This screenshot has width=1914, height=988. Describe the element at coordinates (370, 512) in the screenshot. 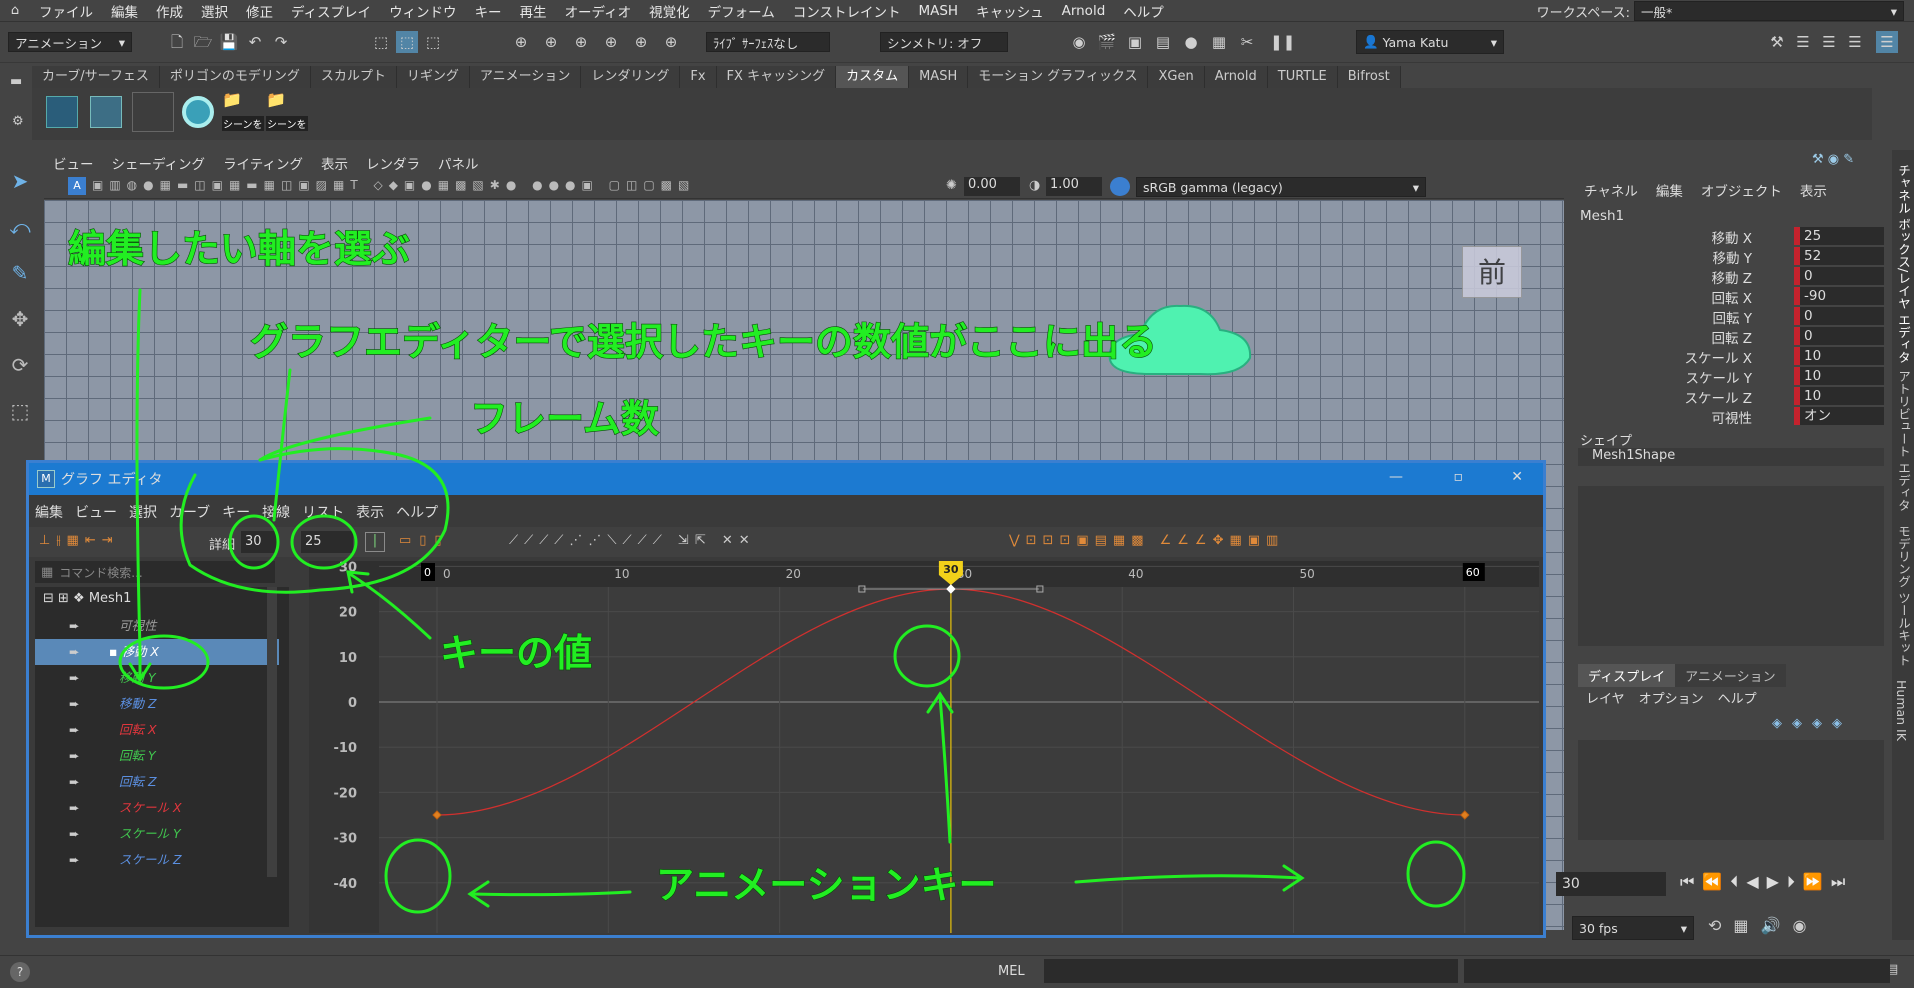

I see `ge-menu-show: 表示` at that location.